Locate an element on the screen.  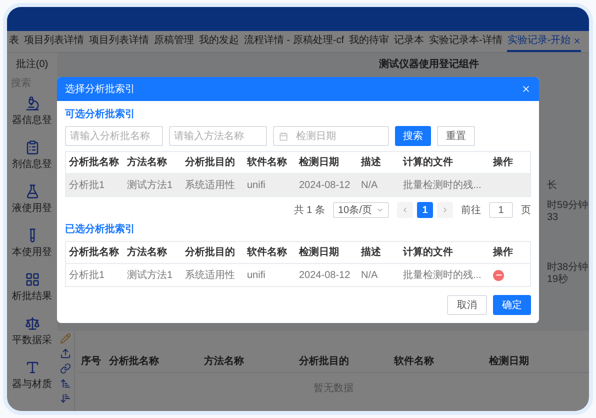
sidebar-item: 剂信息登 is located at coordinates (32, 164).